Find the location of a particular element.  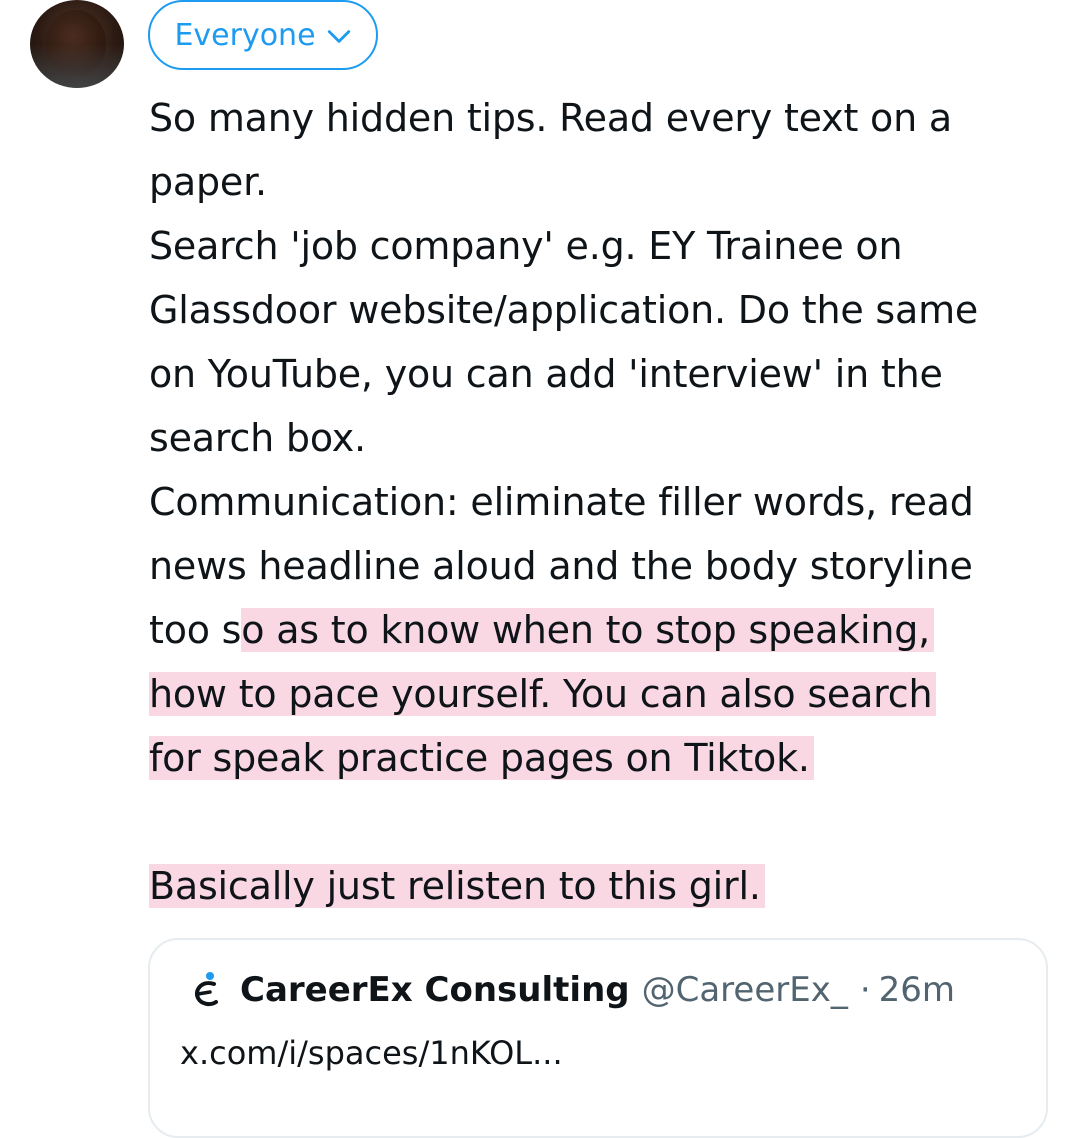

quoted-timestamp: 26m is located at coordinates (917, 990).